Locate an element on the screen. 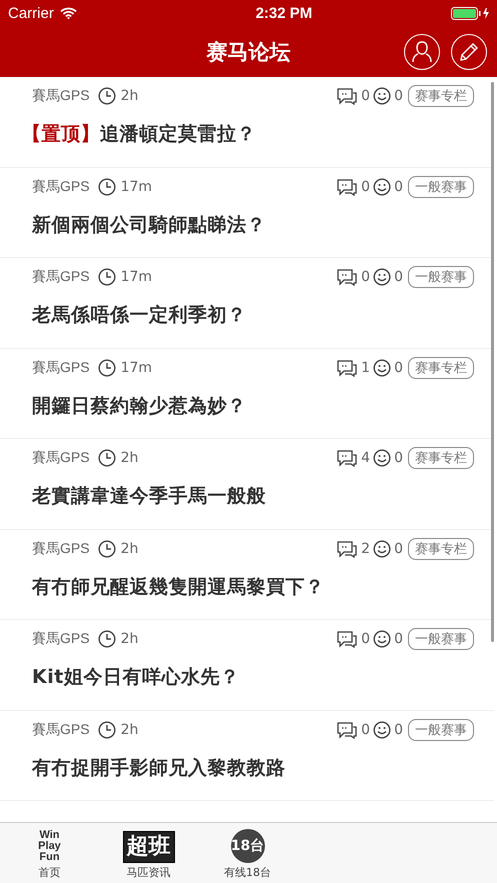  tab-item: 超班 马匹资讯 is located at coordinates (148, 853).